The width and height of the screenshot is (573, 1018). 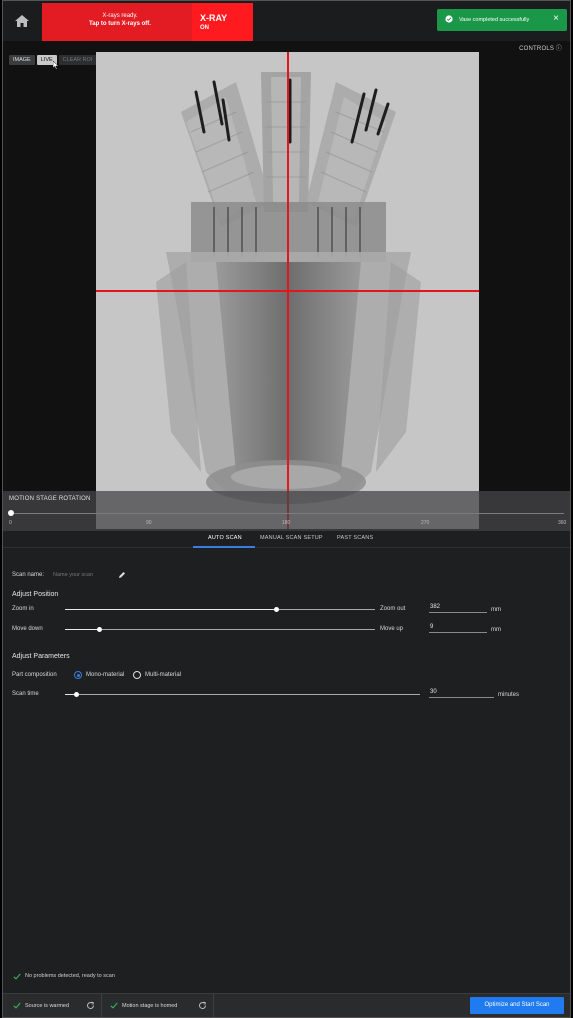 I want to click on scan-name-input: Name your scan, so click(x=73, y=575).